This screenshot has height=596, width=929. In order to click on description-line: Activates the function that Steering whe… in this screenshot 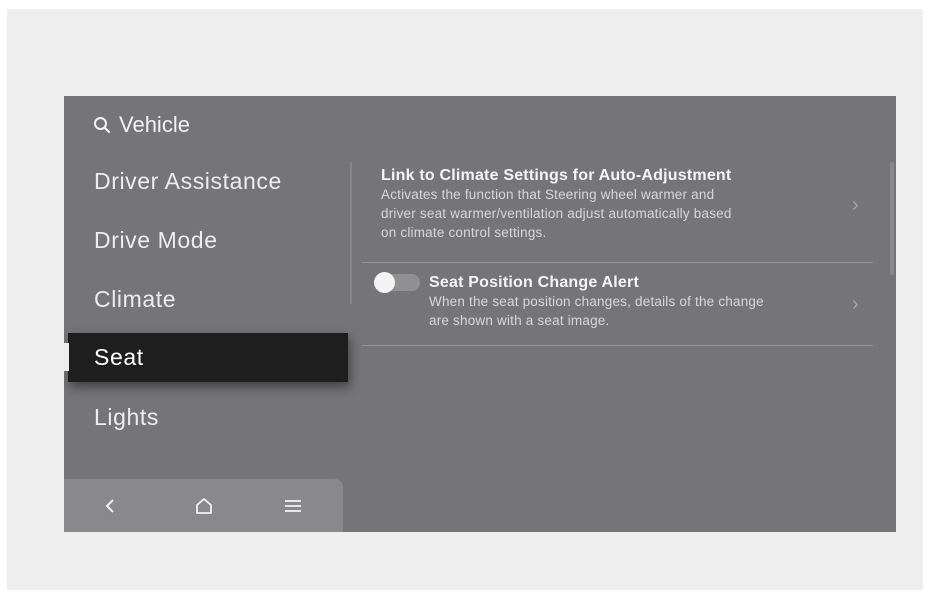, I will do `click(548, 194)`.